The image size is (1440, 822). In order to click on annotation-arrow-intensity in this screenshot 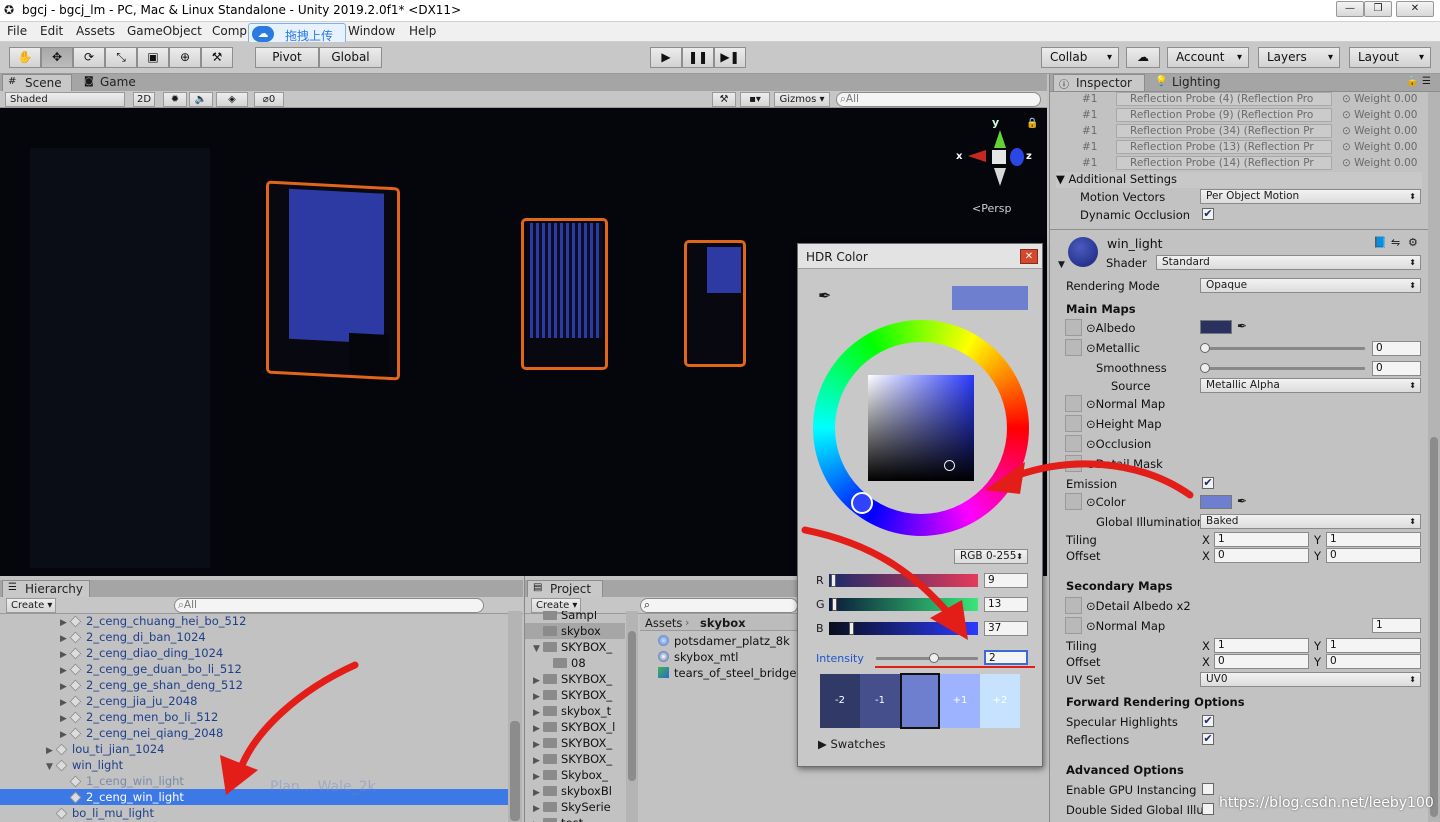, I will do `click(877, 572)`.